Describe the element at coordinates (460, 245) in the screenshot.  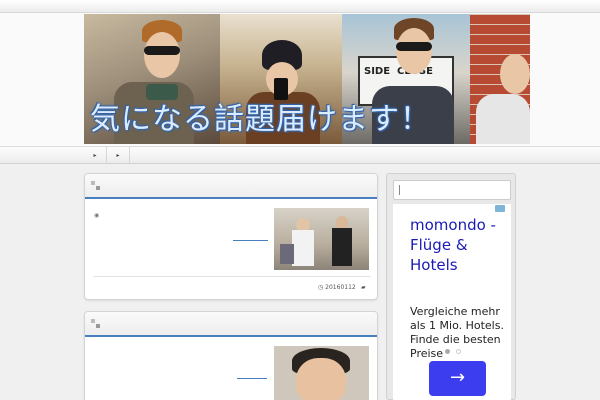
I see `ad-title: momondo - Flüge & Hotels` at that location.